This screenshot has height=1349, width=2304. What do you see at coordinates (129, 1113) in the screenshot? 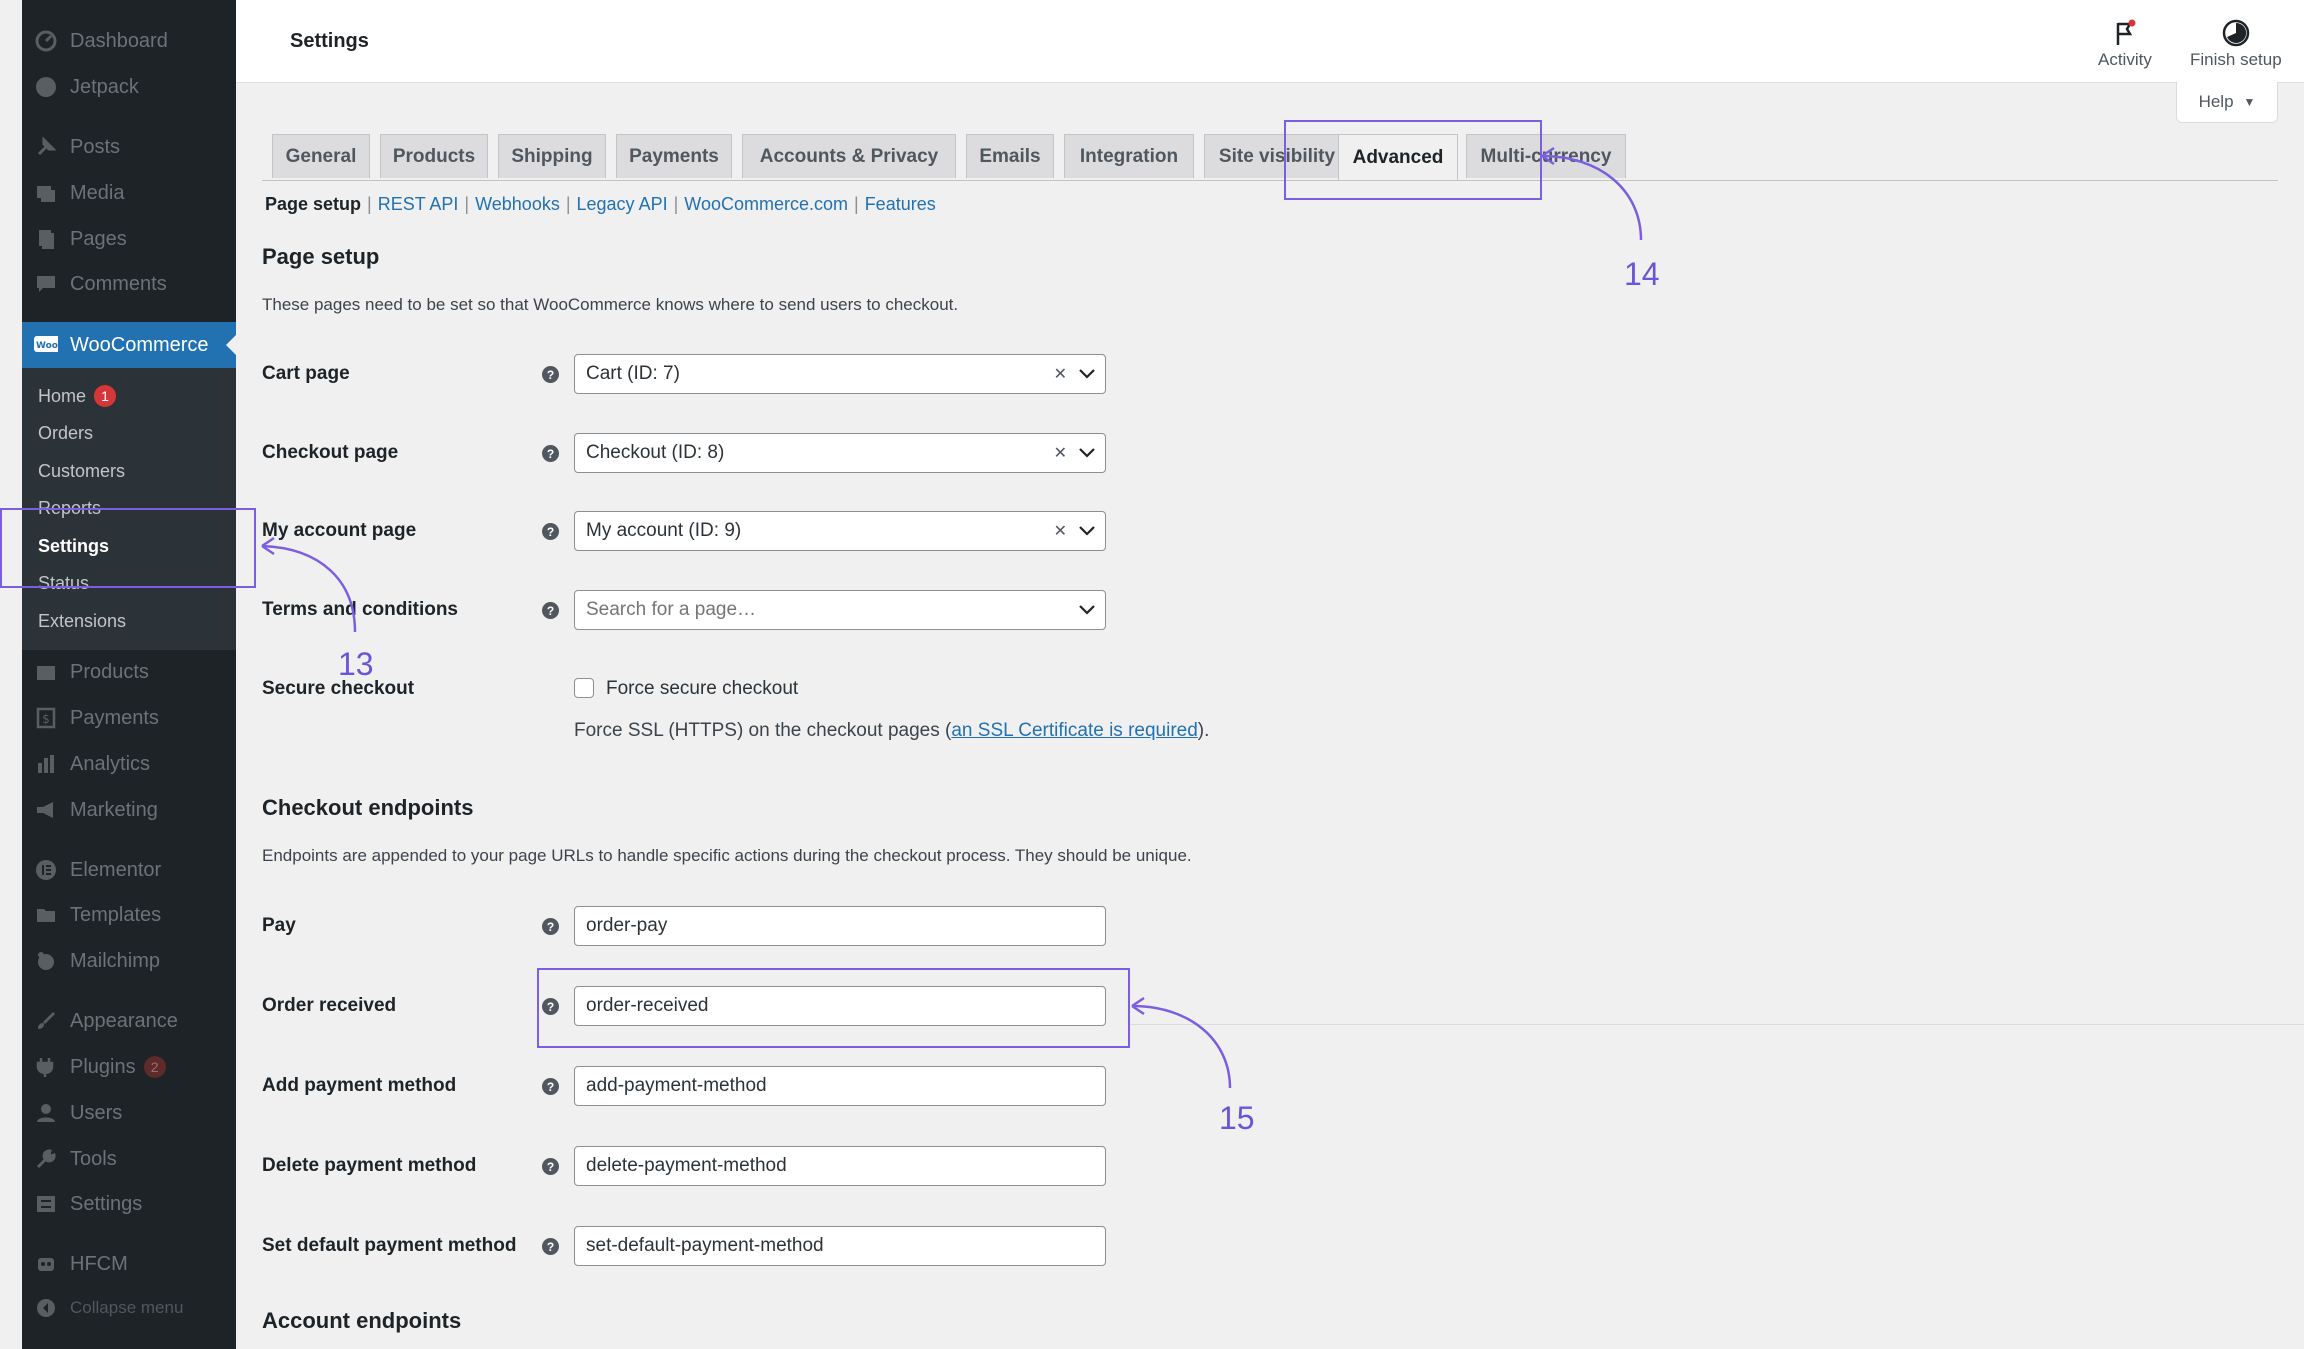
I see `sidebar-item-users: Users` at bounding box center [129, 1113].